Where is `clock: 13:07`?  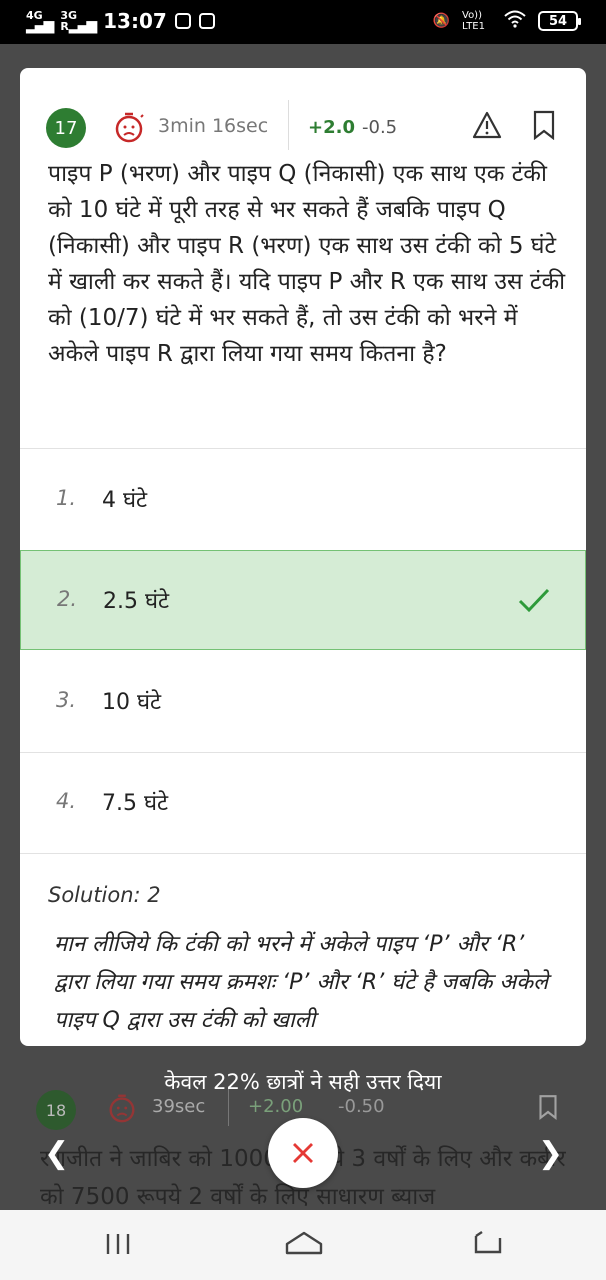
clock: 13:07 is located at coordinates (135, 21).